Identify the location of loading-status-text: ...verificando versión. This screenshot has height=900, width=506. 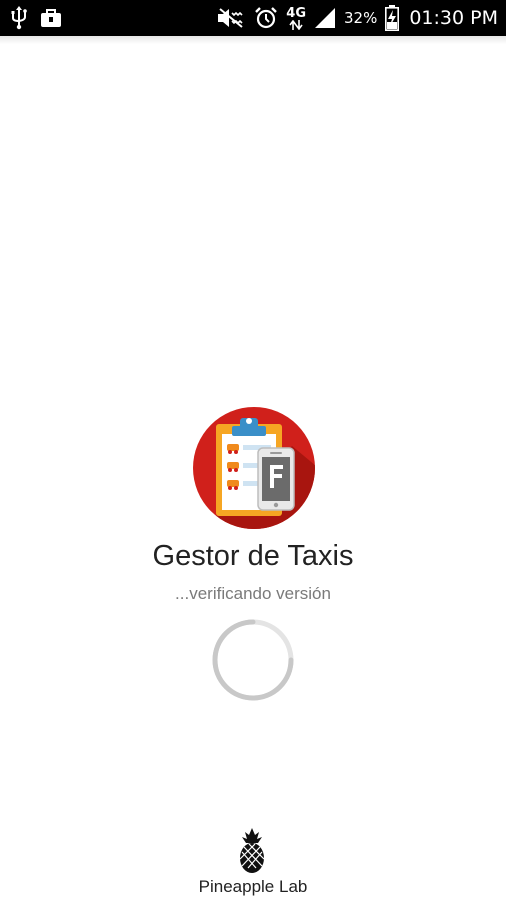
(253, 593).